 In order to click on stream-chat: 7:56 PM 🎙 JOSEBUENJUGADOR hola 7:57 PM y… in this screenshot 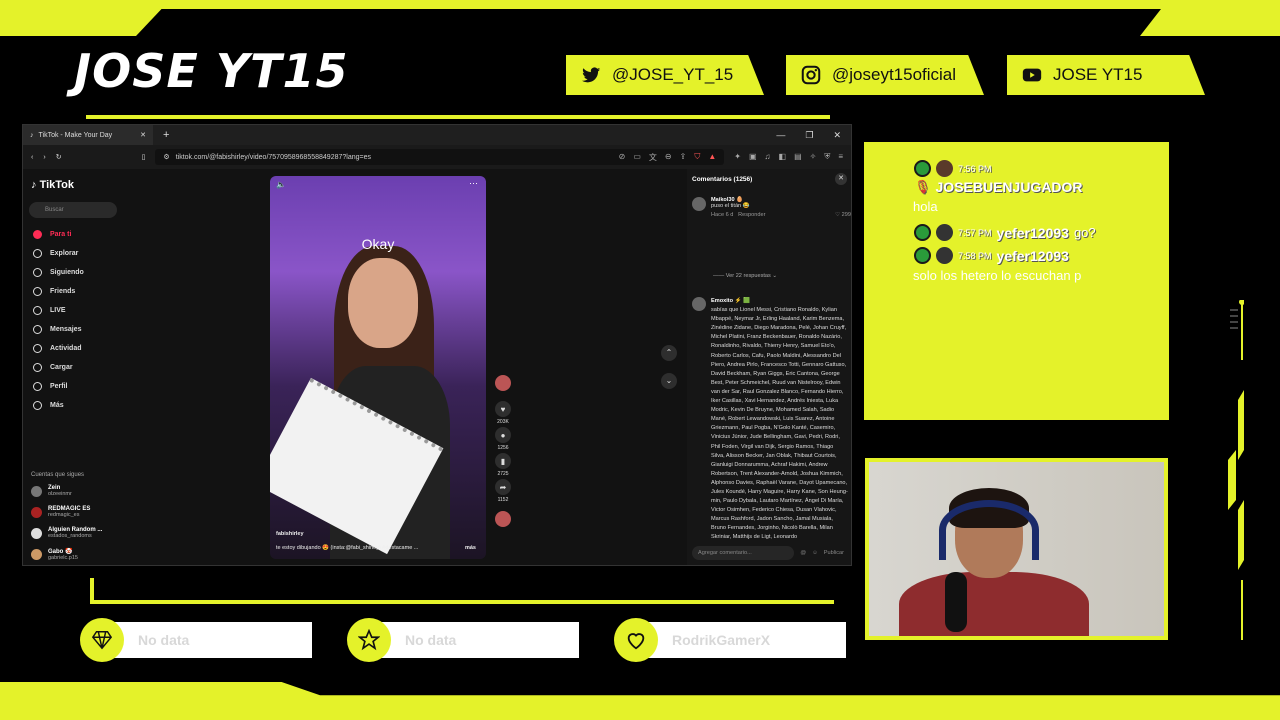, I will do `click(1016, 281)`.